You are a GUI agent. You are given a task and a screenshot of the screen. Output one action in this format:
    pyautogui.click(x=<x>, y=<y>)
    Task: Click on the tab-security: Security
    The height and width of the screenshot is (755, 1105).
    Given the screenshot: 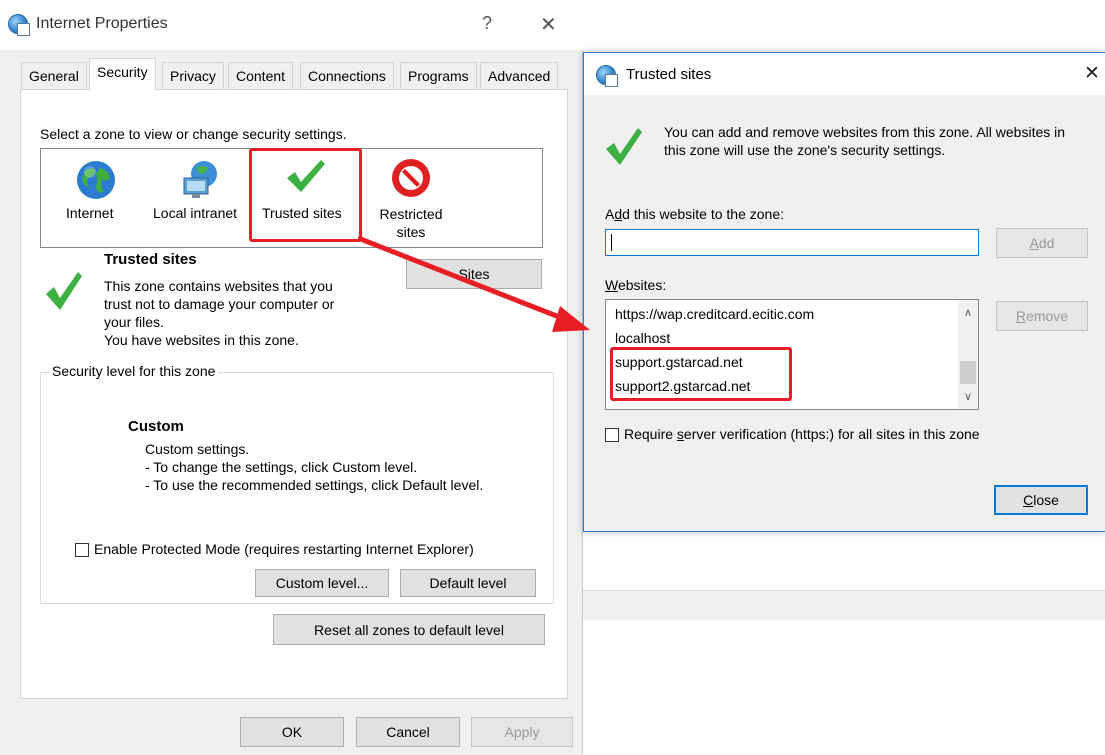 What is the action you would take?
    pyautogui.click(x=122, y=74)
    